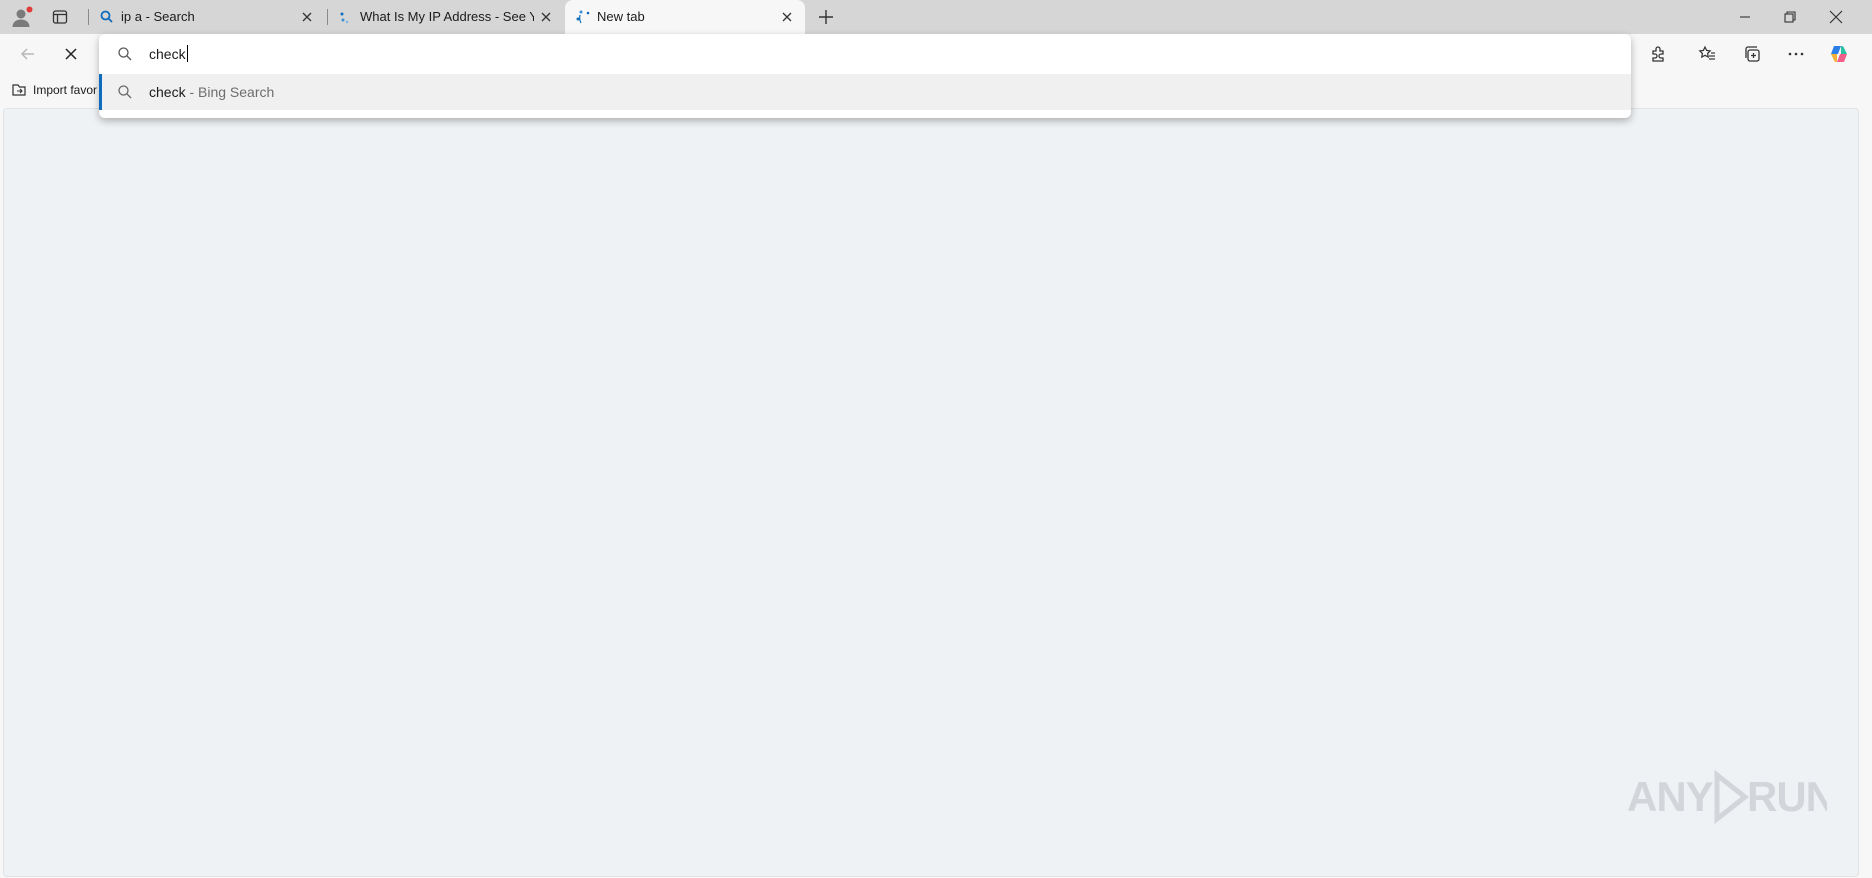  I want to click on restore-button, so click(1790, 17).